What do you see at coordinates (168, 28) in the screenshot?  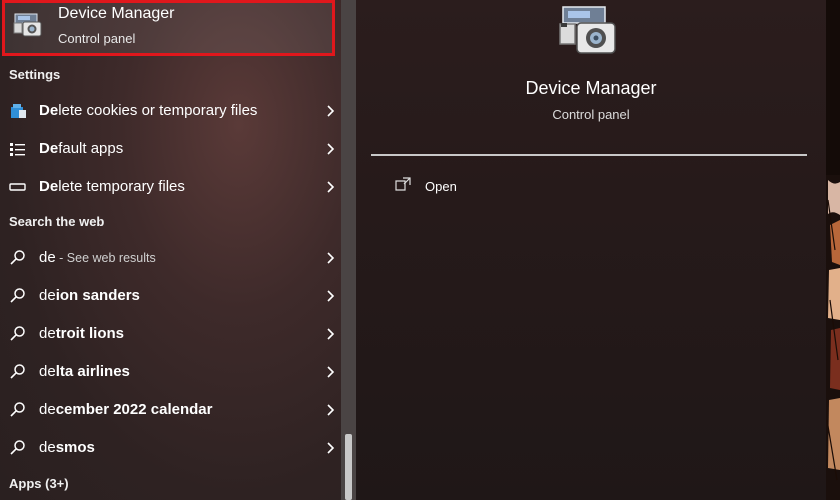 I see `top-result-device-manager: Device Manager Control panel` at bounding box center [168, 28].